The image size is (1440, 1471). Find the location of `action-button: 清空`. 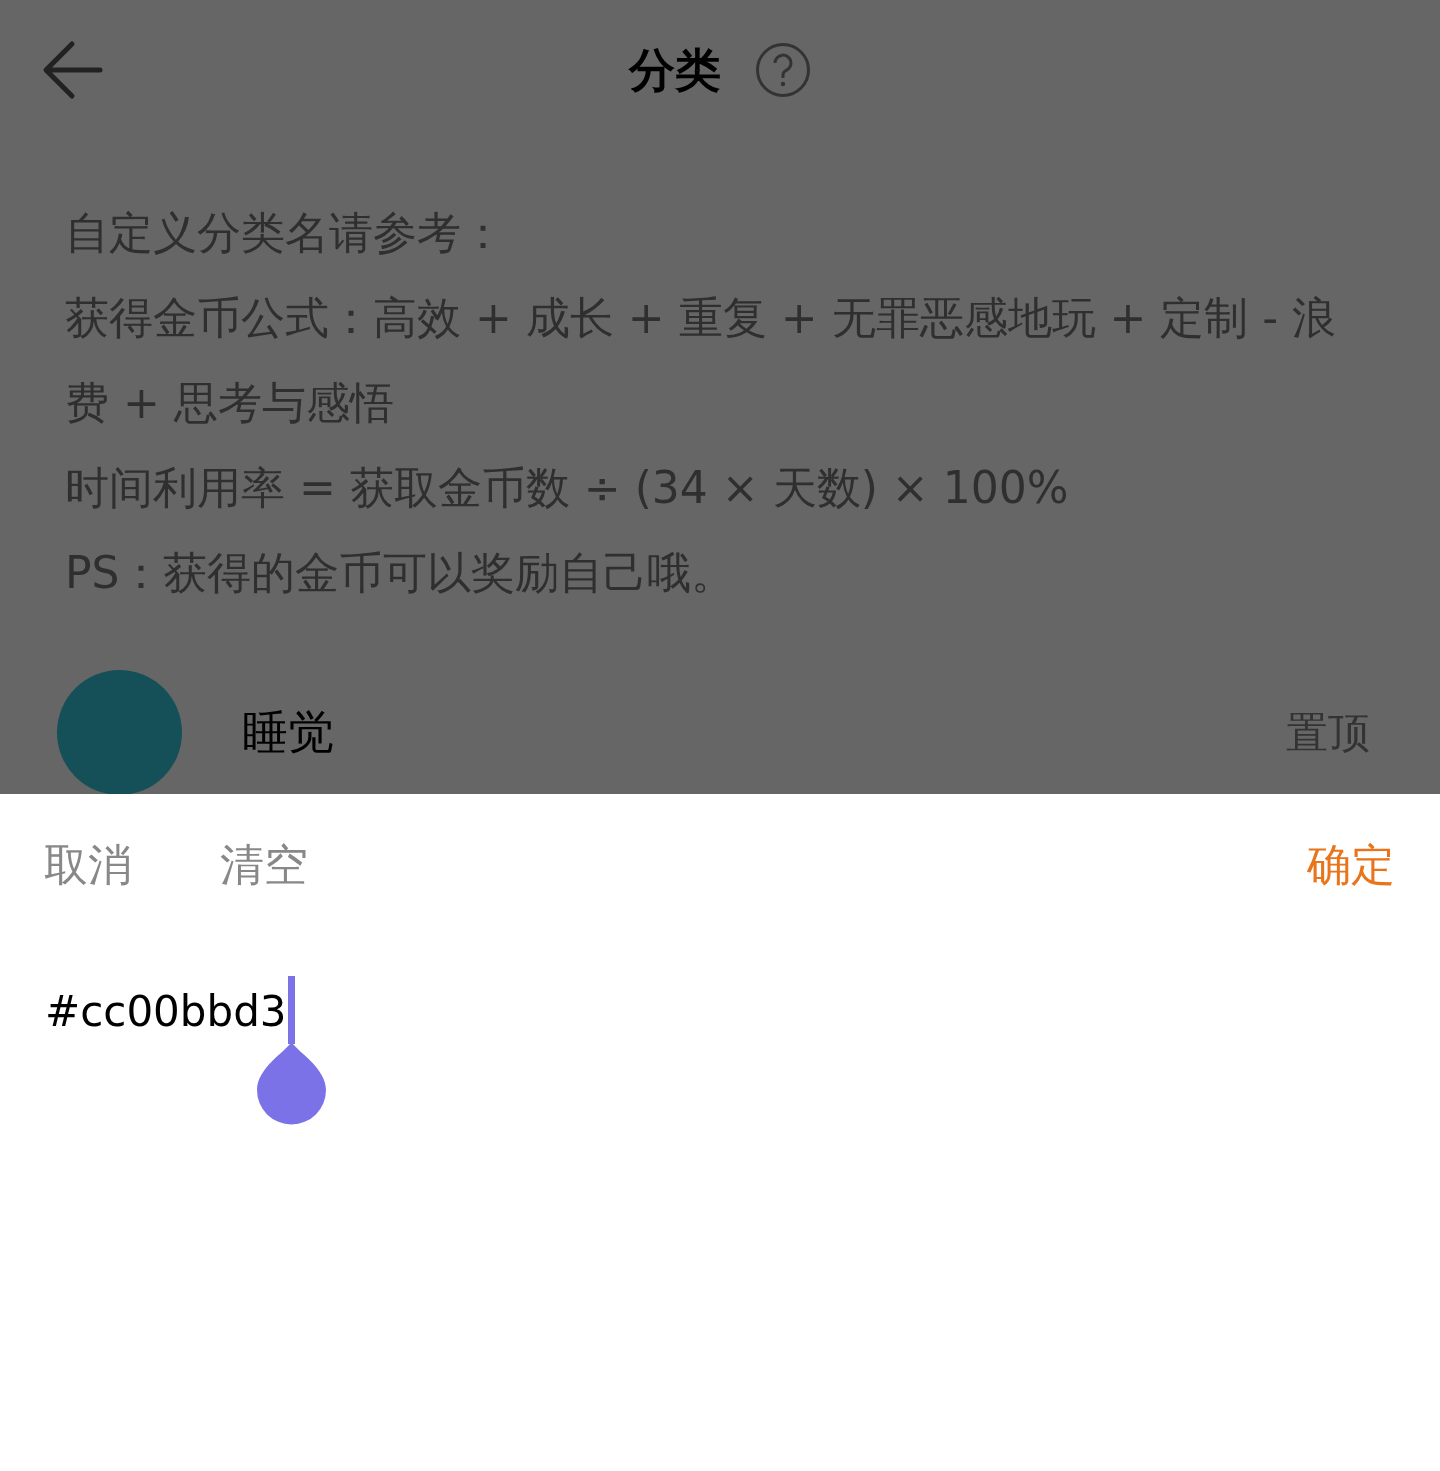

action-button: 清空 is located at coordinates (264, 865).